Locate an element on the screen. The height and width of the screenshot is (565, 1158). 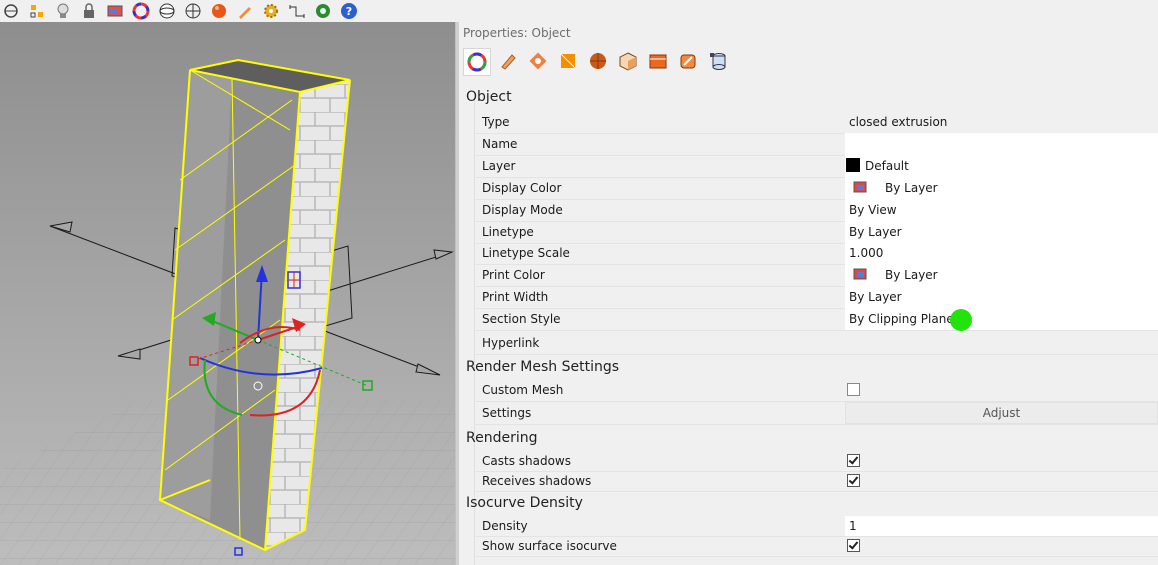
custom-mesh-checkbox is located at coordinates (853, 389).